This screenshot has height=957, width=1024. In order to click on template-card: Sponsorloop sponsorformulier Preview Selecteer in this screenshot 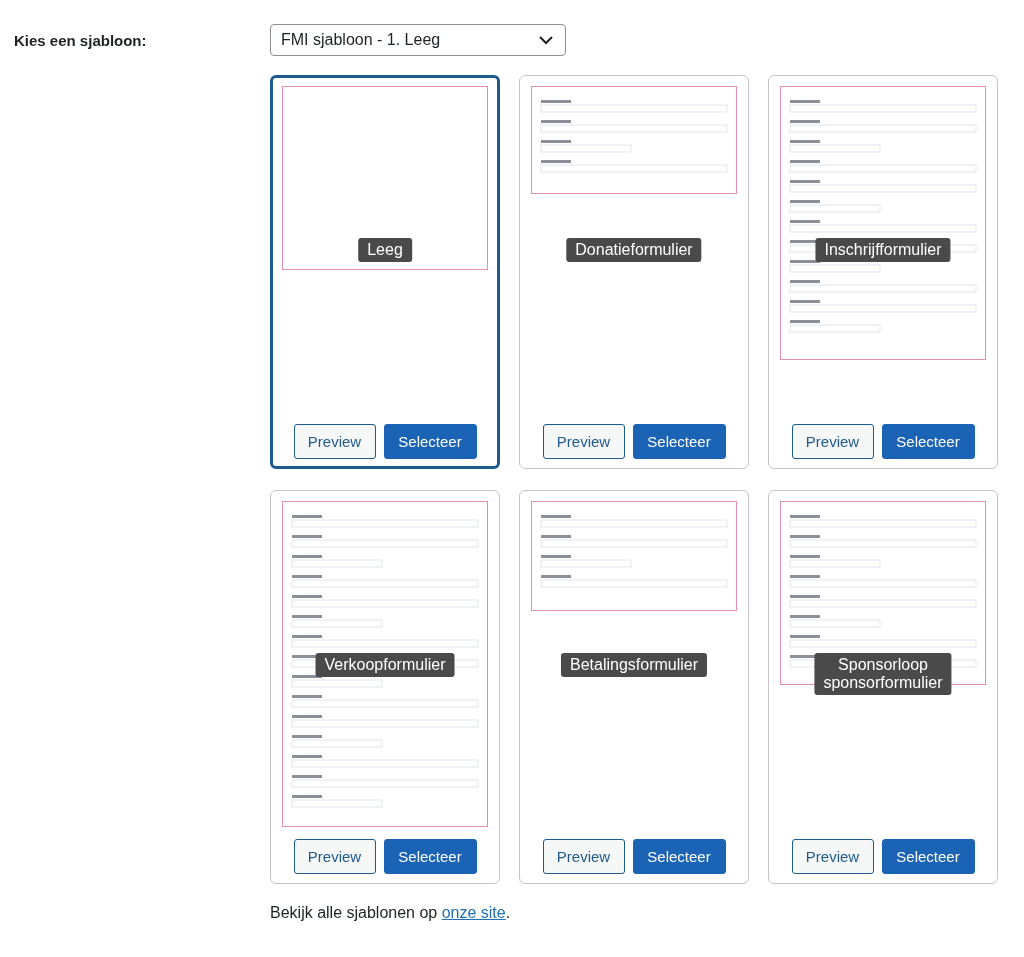, I will do `click(883, 687)`.